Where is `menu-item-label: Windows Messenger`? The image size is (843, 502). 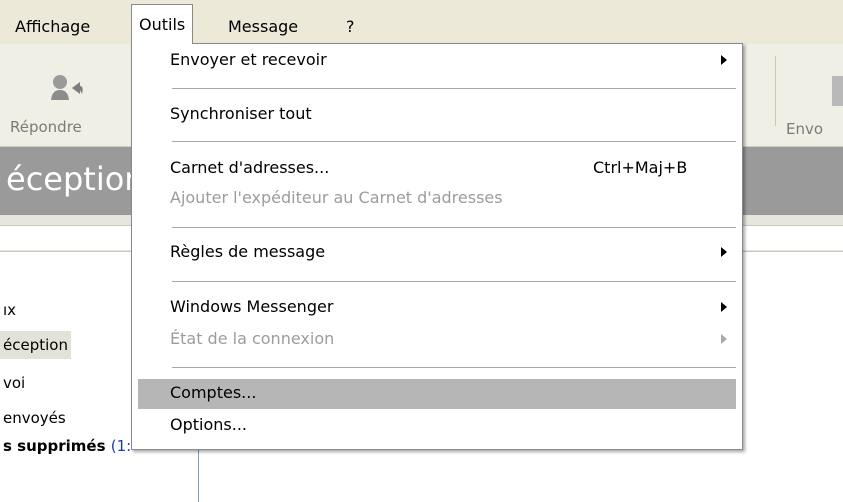 menu-item-label: Windows Messenger is located at coordinates (252, 306).